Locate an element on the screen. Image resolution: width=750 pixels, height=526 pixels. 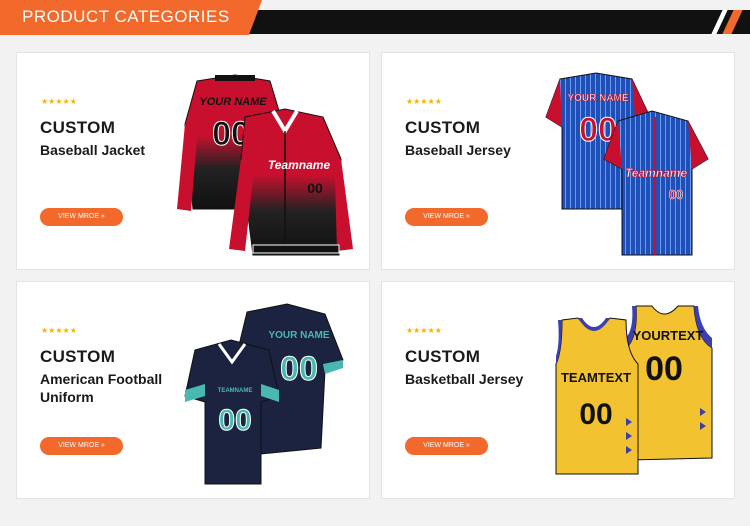
header-tab: PRODUCT CATEGORIES is located at coordinates (131, 17).